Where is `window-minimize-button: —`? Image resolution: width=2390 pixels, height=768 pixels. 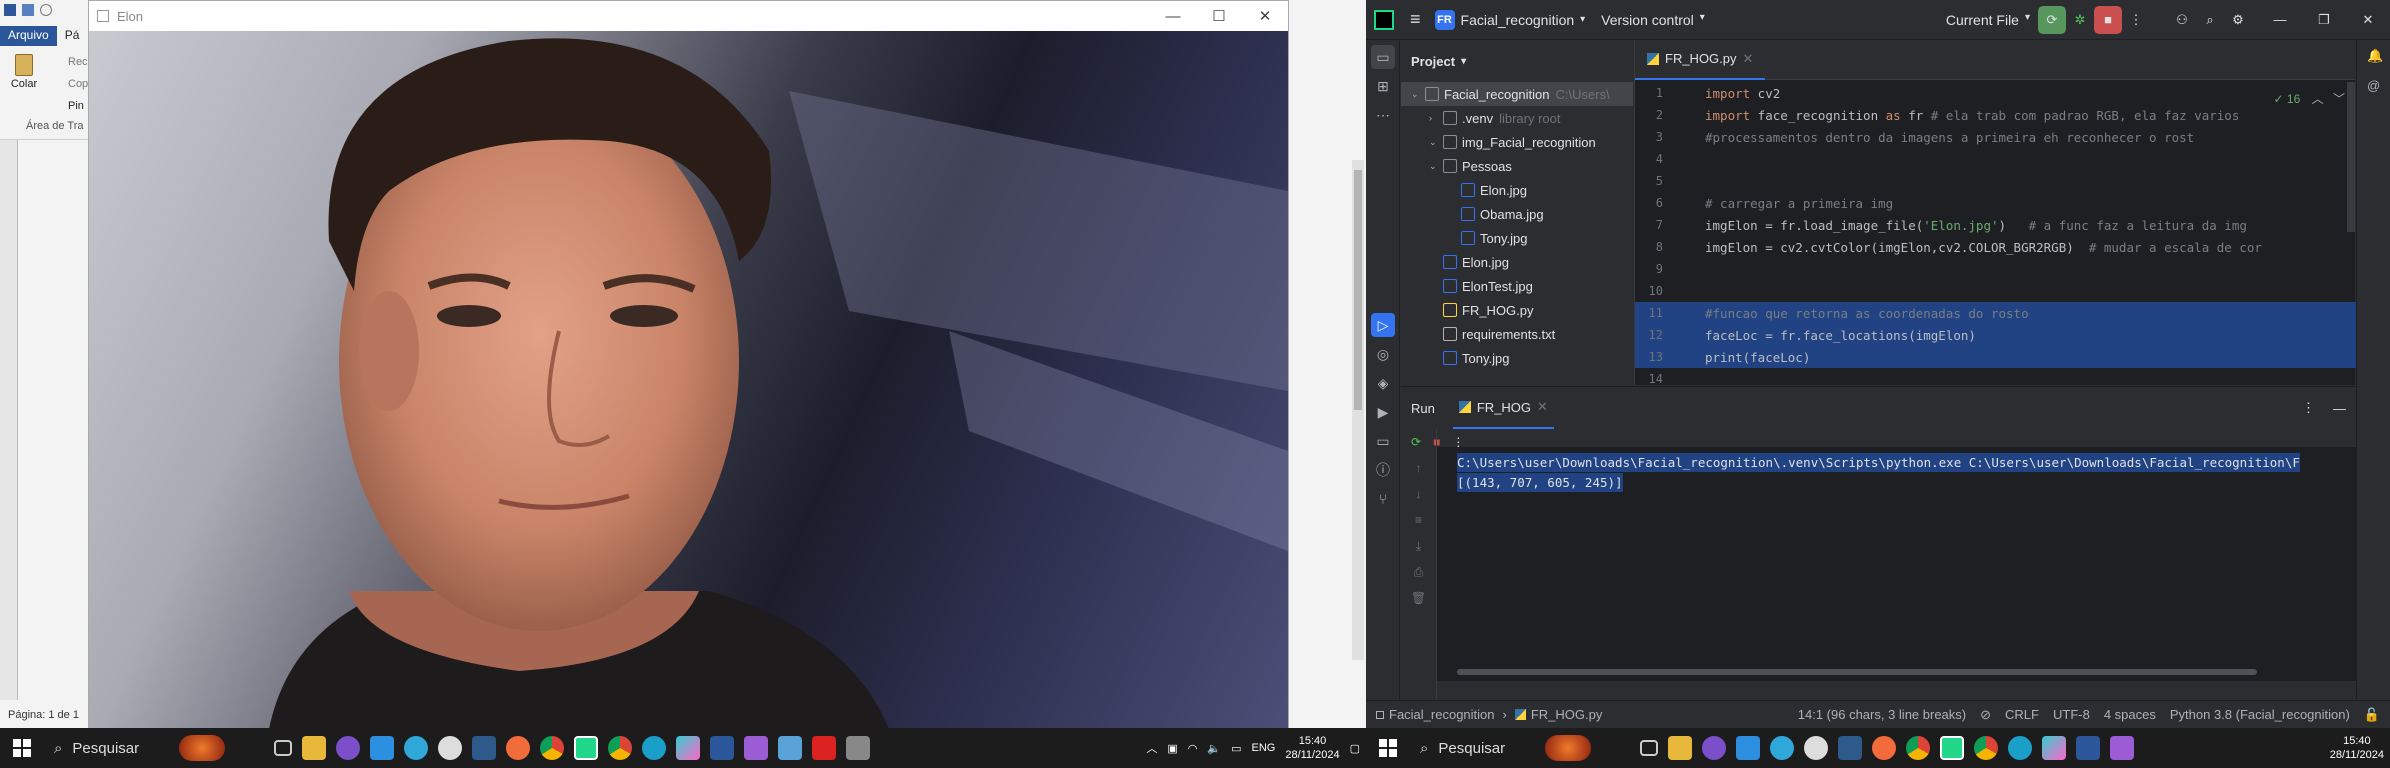
window-minimize-button: — is located at coordinates (2280, 20).